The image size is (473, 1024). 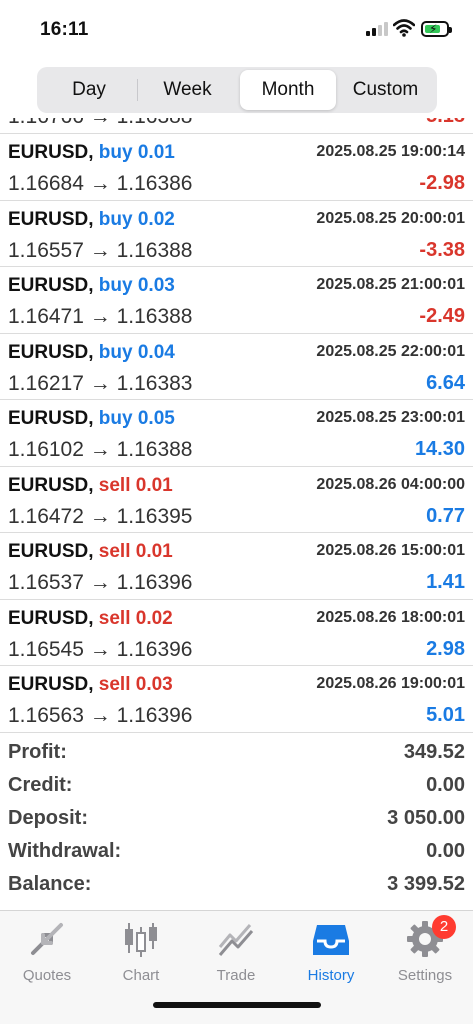 What do you see at coordinates (136, 418) in the screenshot?
I see `trade-type: buy 0.05` at bounding box center [136, 418].